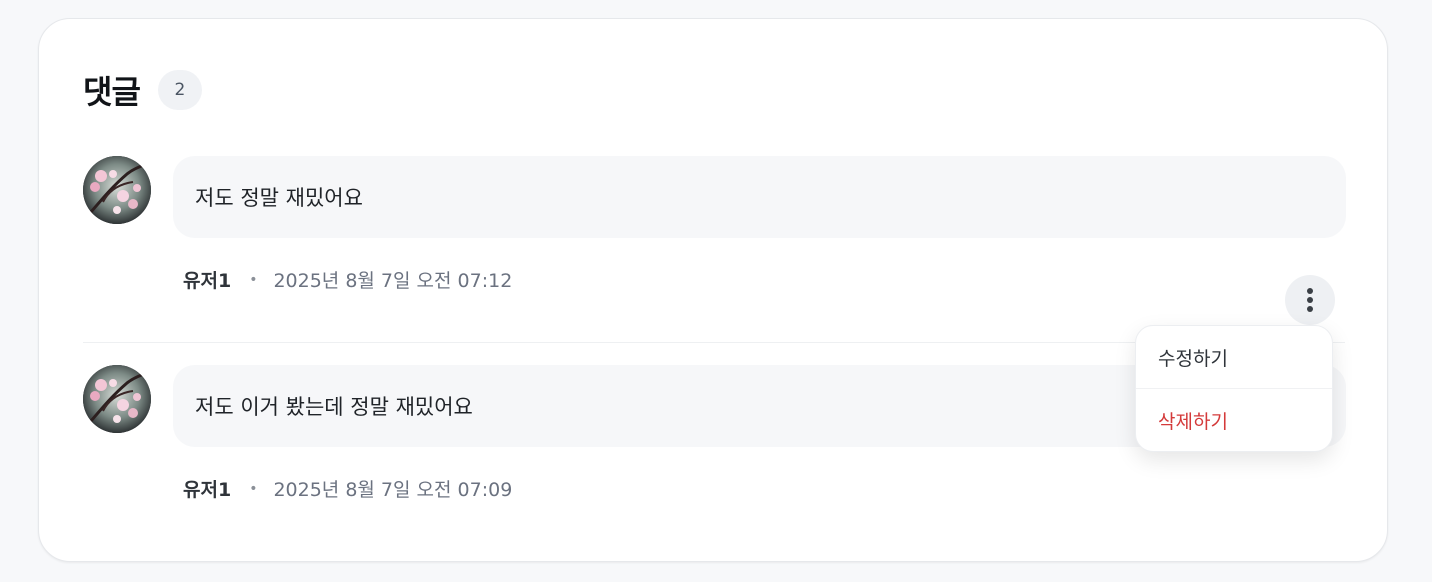  Describe the element at coordinates (112, 92) in the screenshot. I see `comments-title: 댓글` at that location.